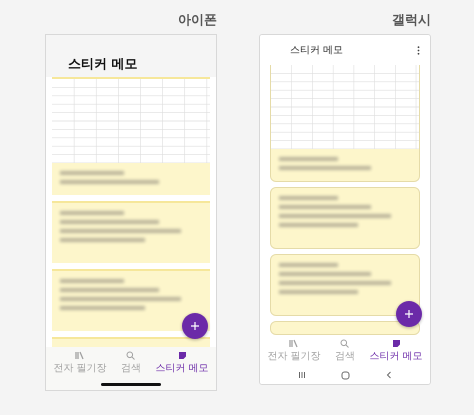 This screenshot has width=474, height=415. I want to click on device-label: 갤럭시, so click(411, 21).